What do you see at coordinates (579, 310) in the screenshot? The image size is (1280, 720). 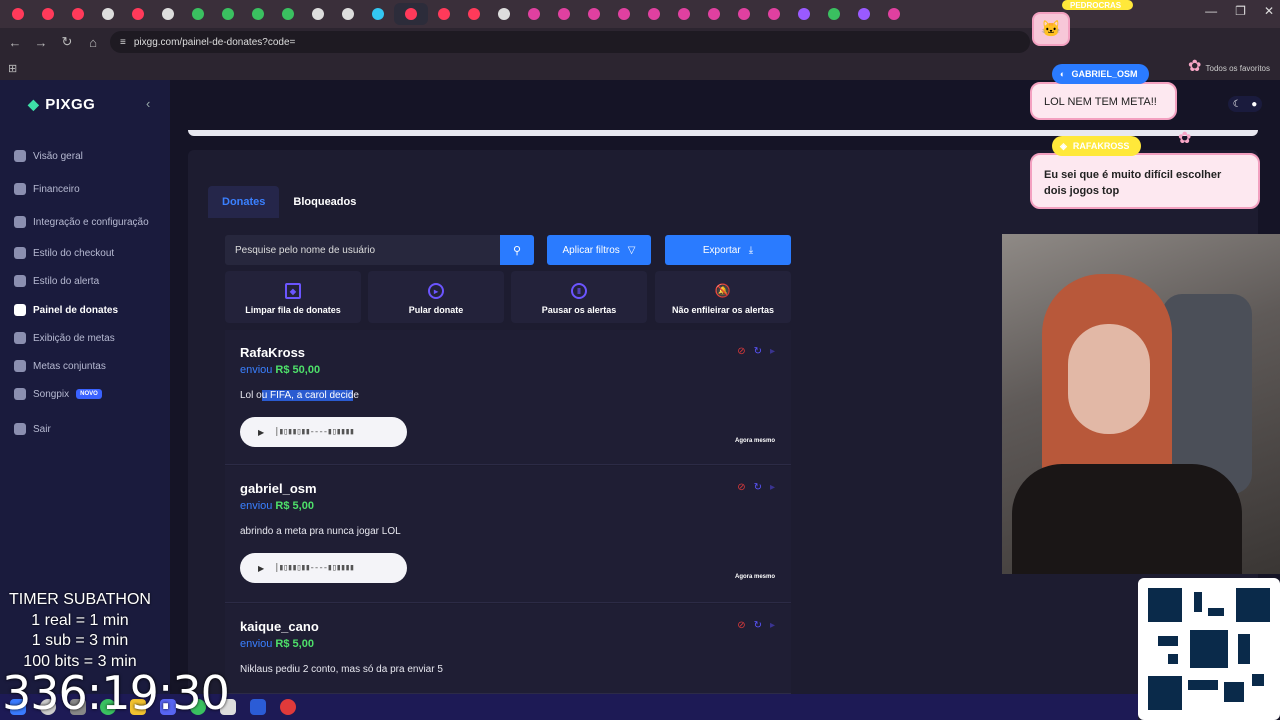 I see `pause-alerts-label: Pausar os alertas` at bounding box center [579, 310].